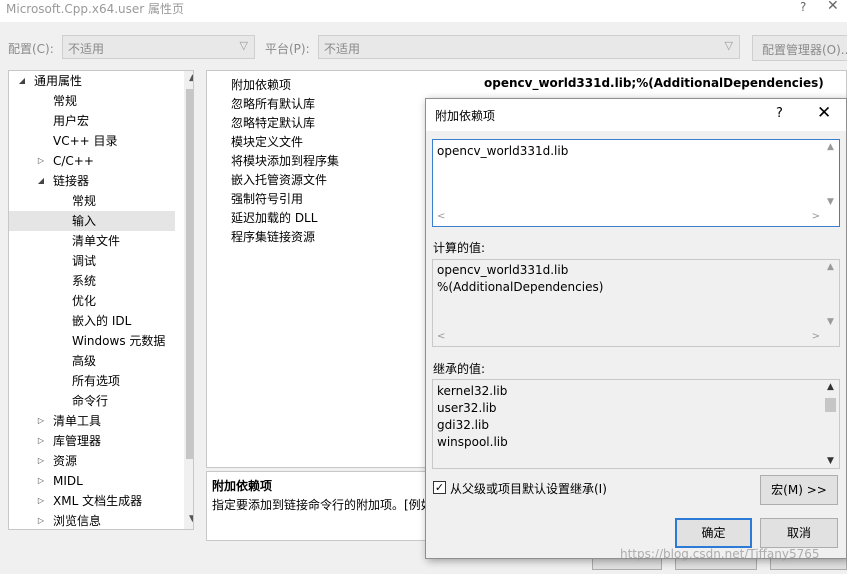 The width and height of the screenshot is (847, 574). Describe the element at coordinates (627, 337) in the screenshot. I see `computed-hscrollbar: < >` at that location.